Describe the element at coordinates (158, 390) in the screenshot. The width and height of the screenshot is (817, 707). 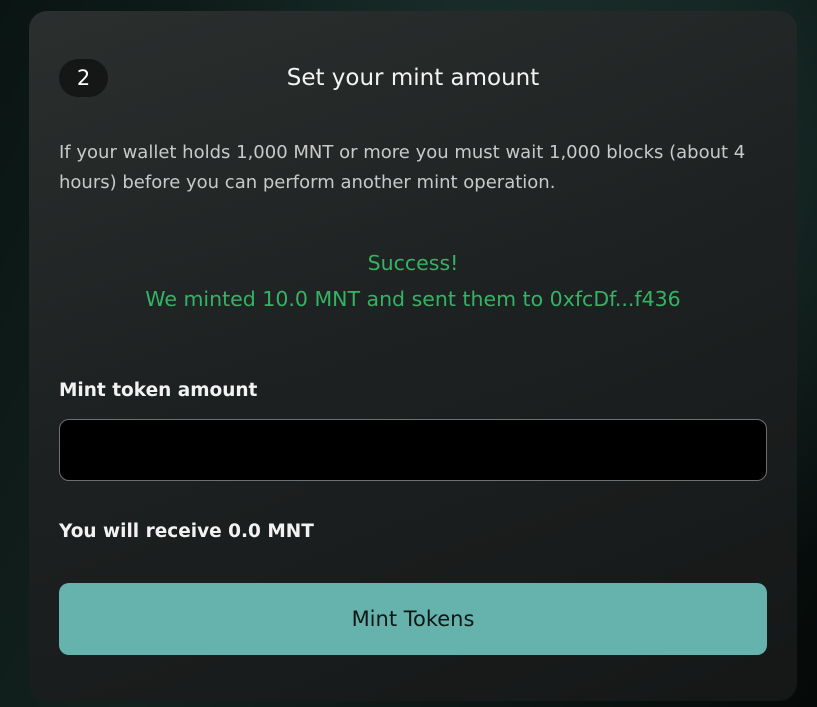
I see `mint-amount-label: Mint token amount` at that location.